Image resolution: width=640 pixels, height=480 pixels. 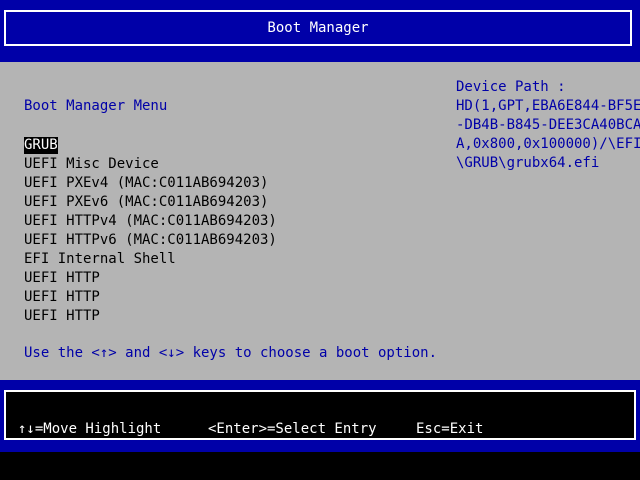 I want to click on boot-option-uefi-httpv4: UEFI HTTPv4 (MAC:C011AB694203), so click(x=150, y=221).